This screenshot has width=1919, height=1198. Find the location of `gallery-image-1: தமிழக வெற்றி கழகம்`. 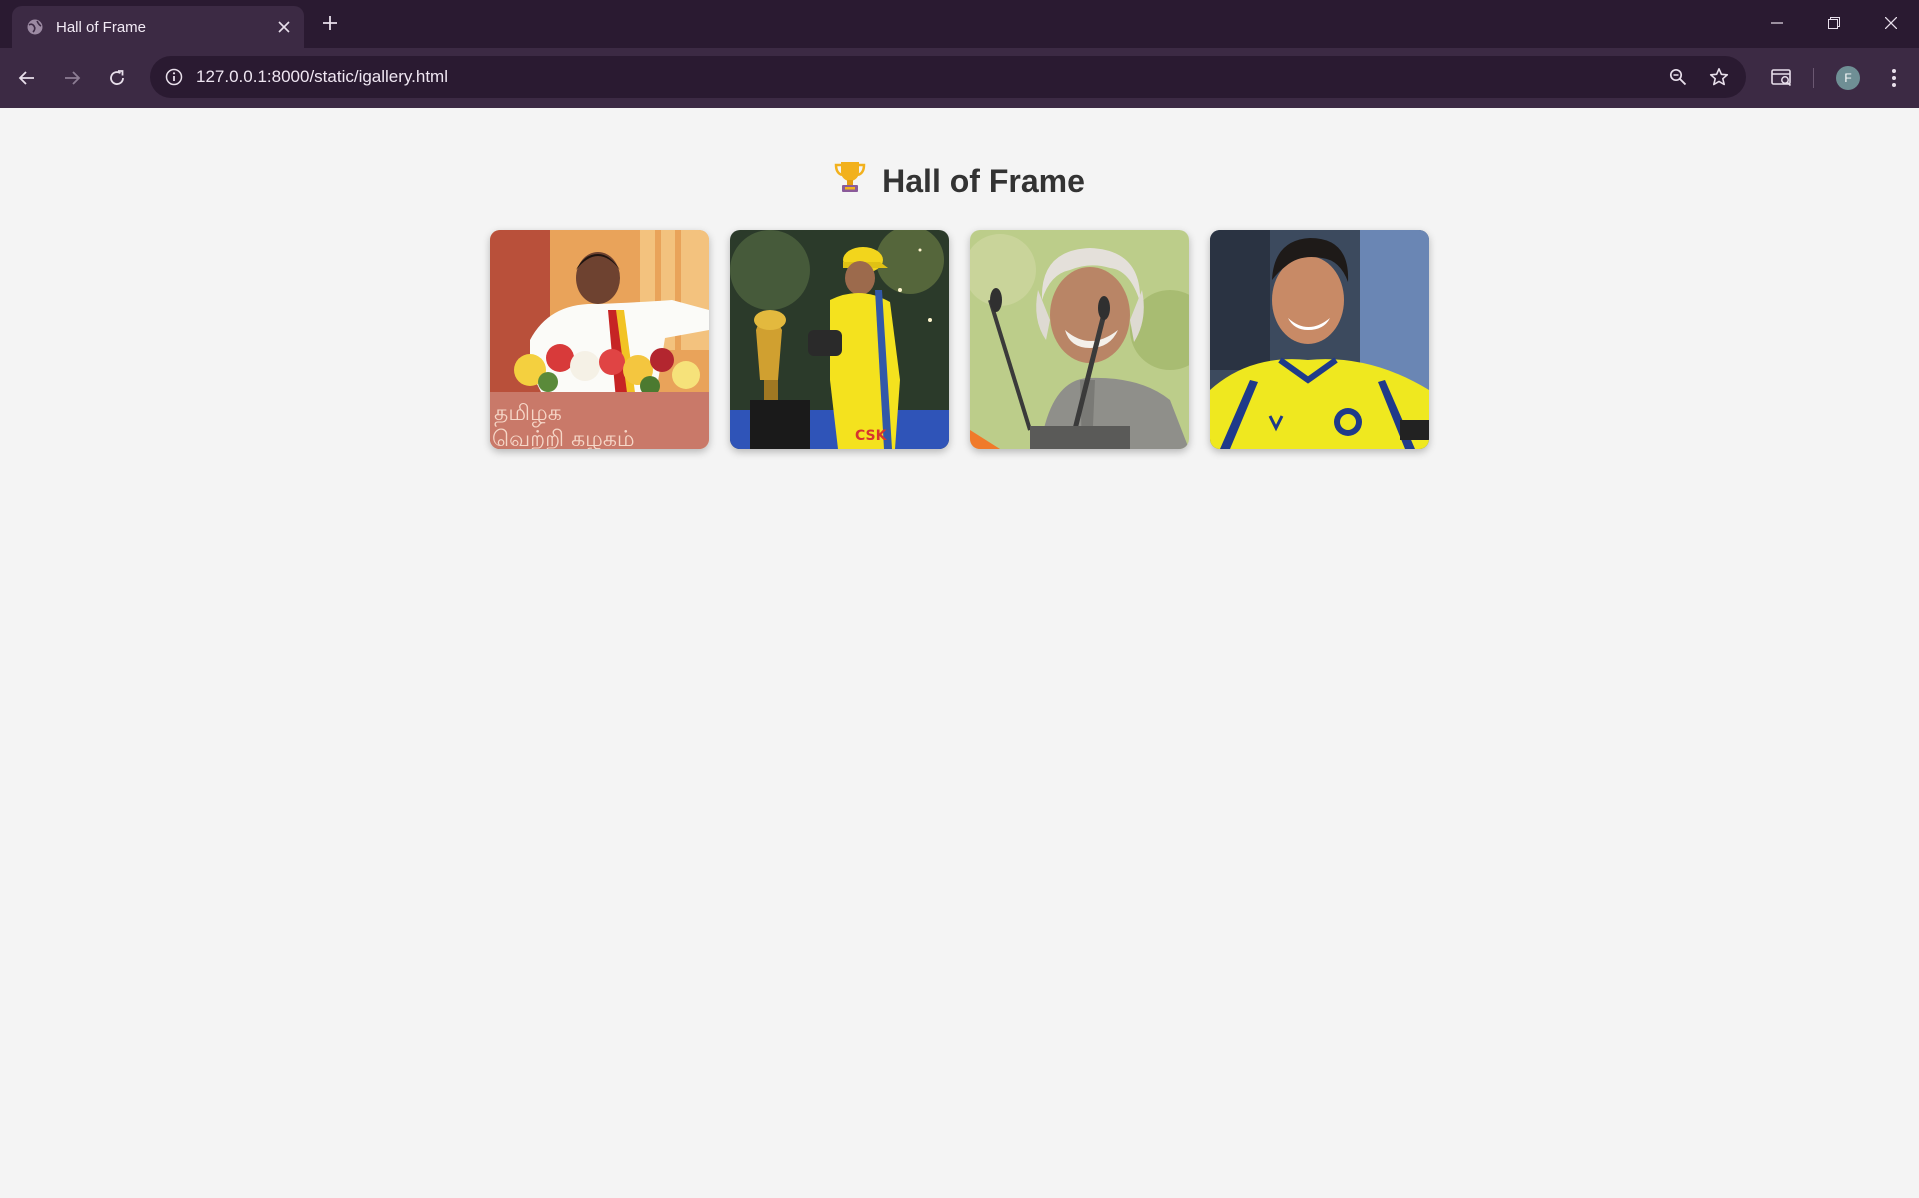

gallery-image-1: தமிழக வெற்றி கழகம் is located at coordinates (599, 339).